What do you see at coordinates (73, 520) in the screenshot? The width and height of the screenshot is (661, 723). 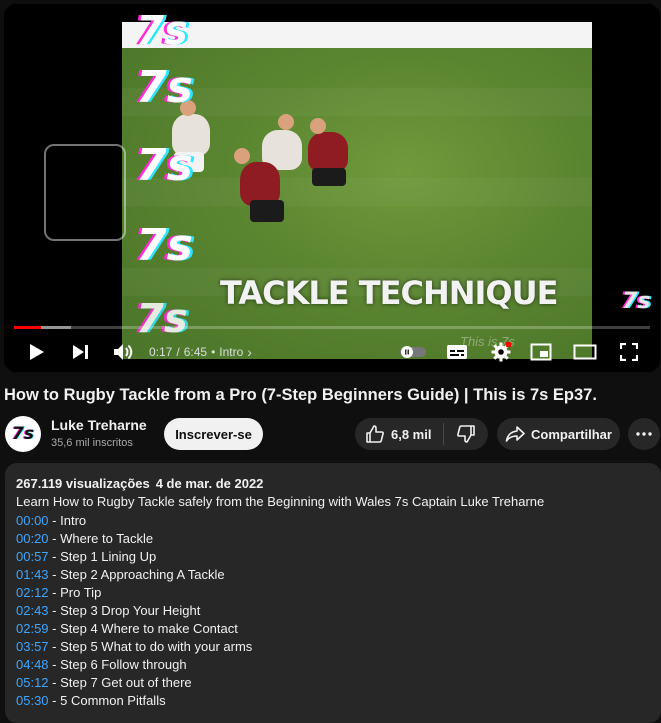 I see `chapter-label: Intro` at bounding box center [73, 520].